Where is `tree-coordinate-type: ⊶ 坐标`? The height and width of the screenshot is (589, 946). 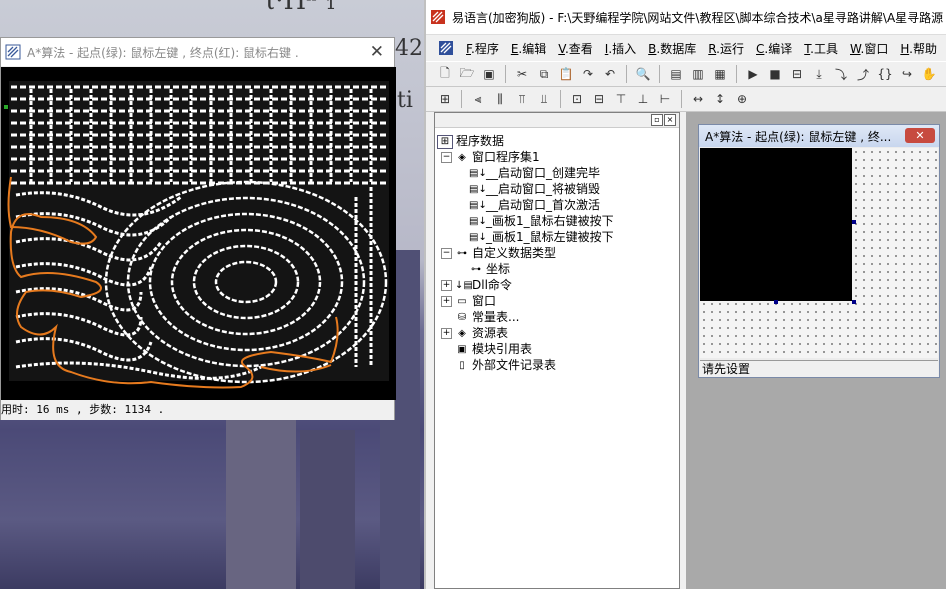
tree-coordinate-type: ⊶ 坐标 is located at coordinates (525, 269).